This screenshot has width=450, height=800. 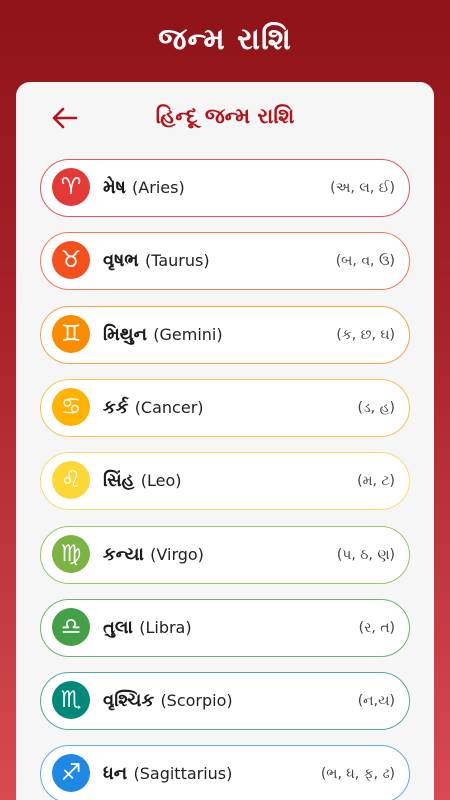 What do you see at coordinates (118, 187) in the screenshot?
I see `rashi-gujarati-name: મેષ` at bounding box center [118, 187].